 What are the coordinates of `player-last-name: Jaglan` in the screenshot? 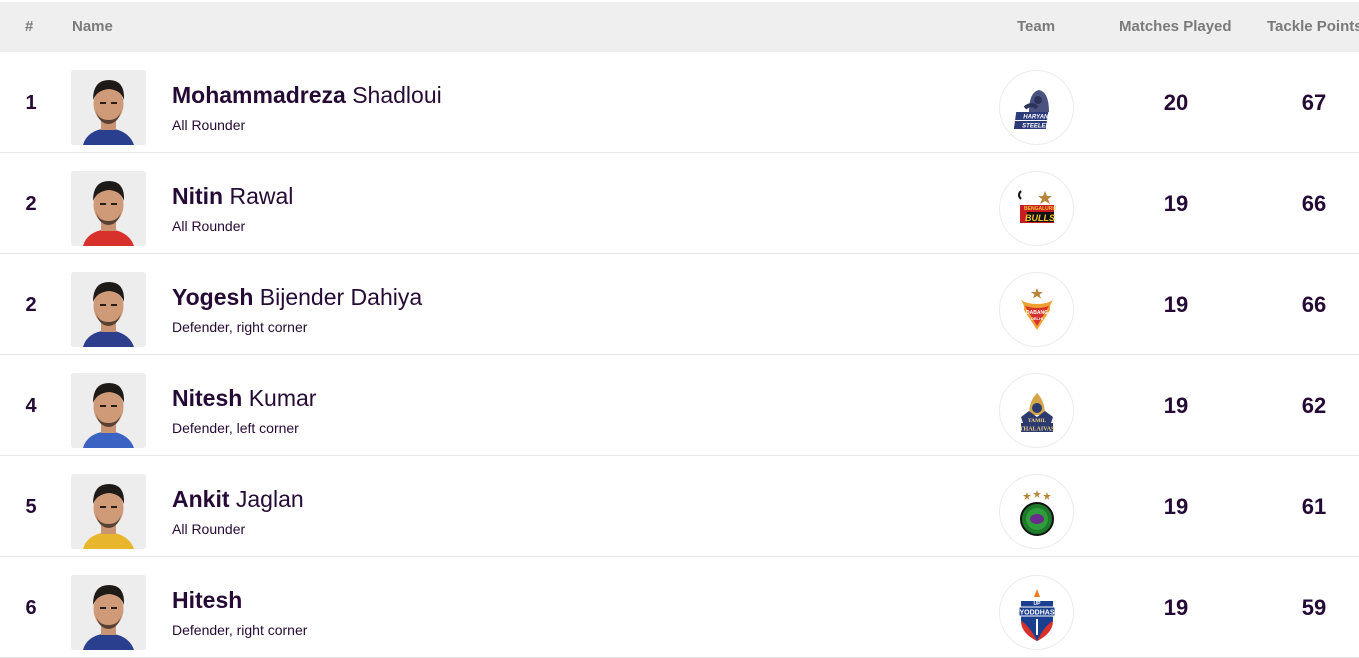 It's located at (269, 499).